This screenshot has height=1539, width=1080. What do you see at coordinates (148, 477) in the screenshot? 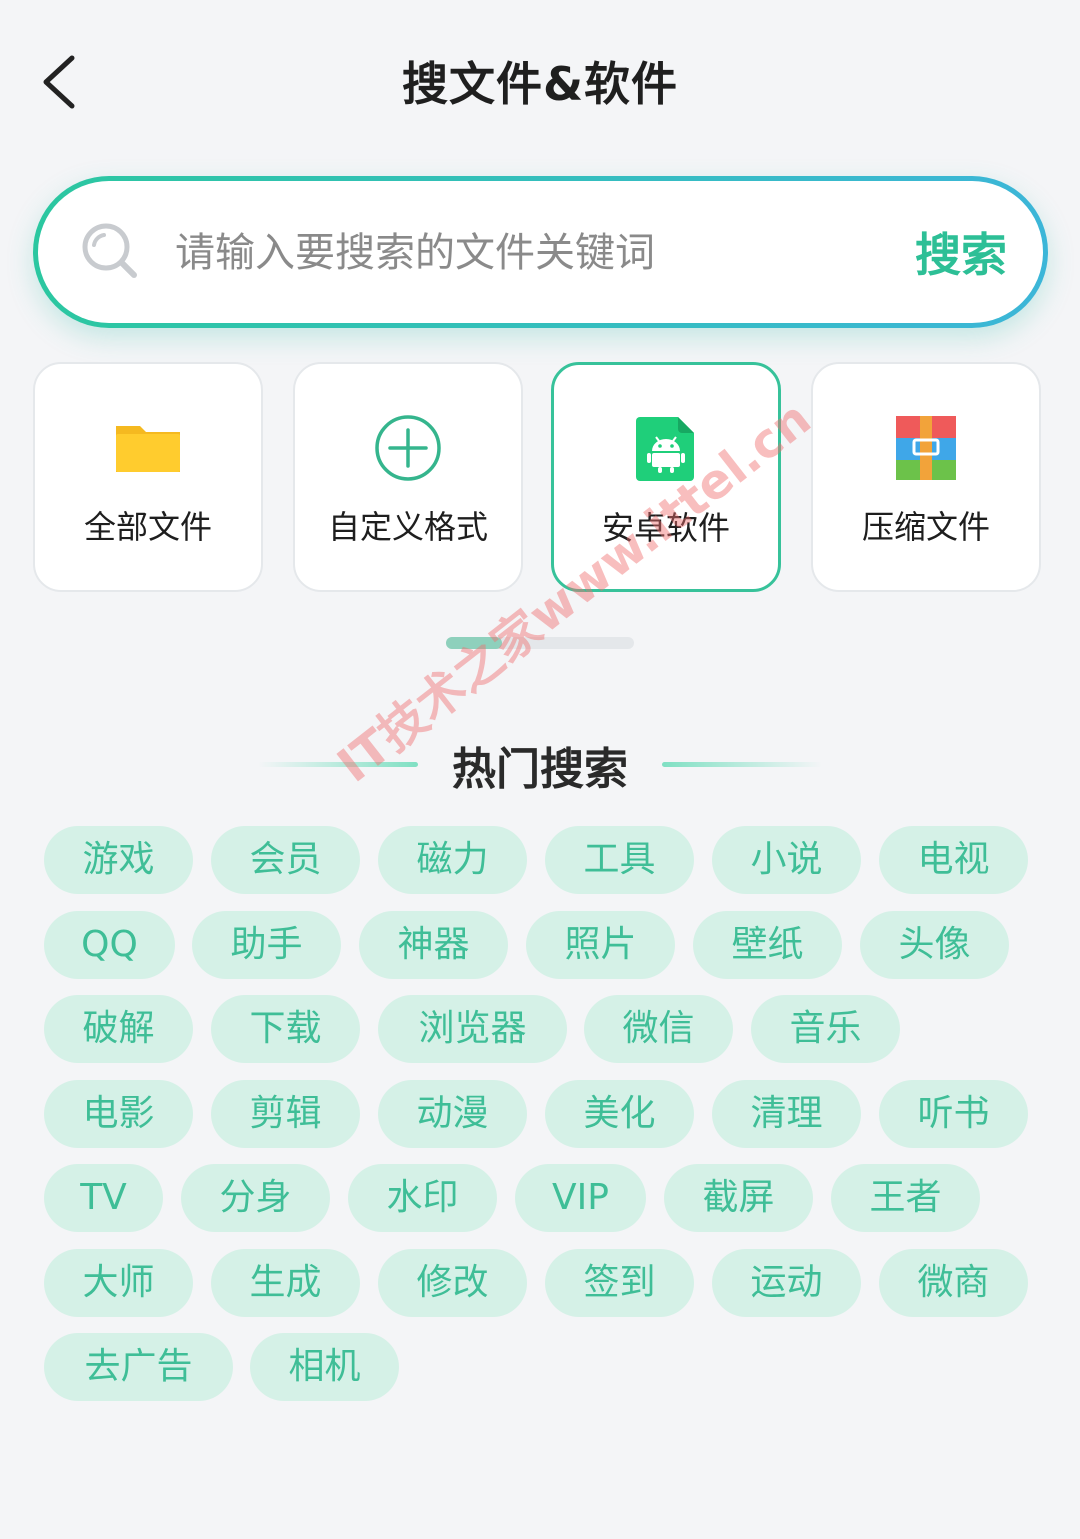
I see `category-all-files: 全部文件` at bounding box center [148, 477].